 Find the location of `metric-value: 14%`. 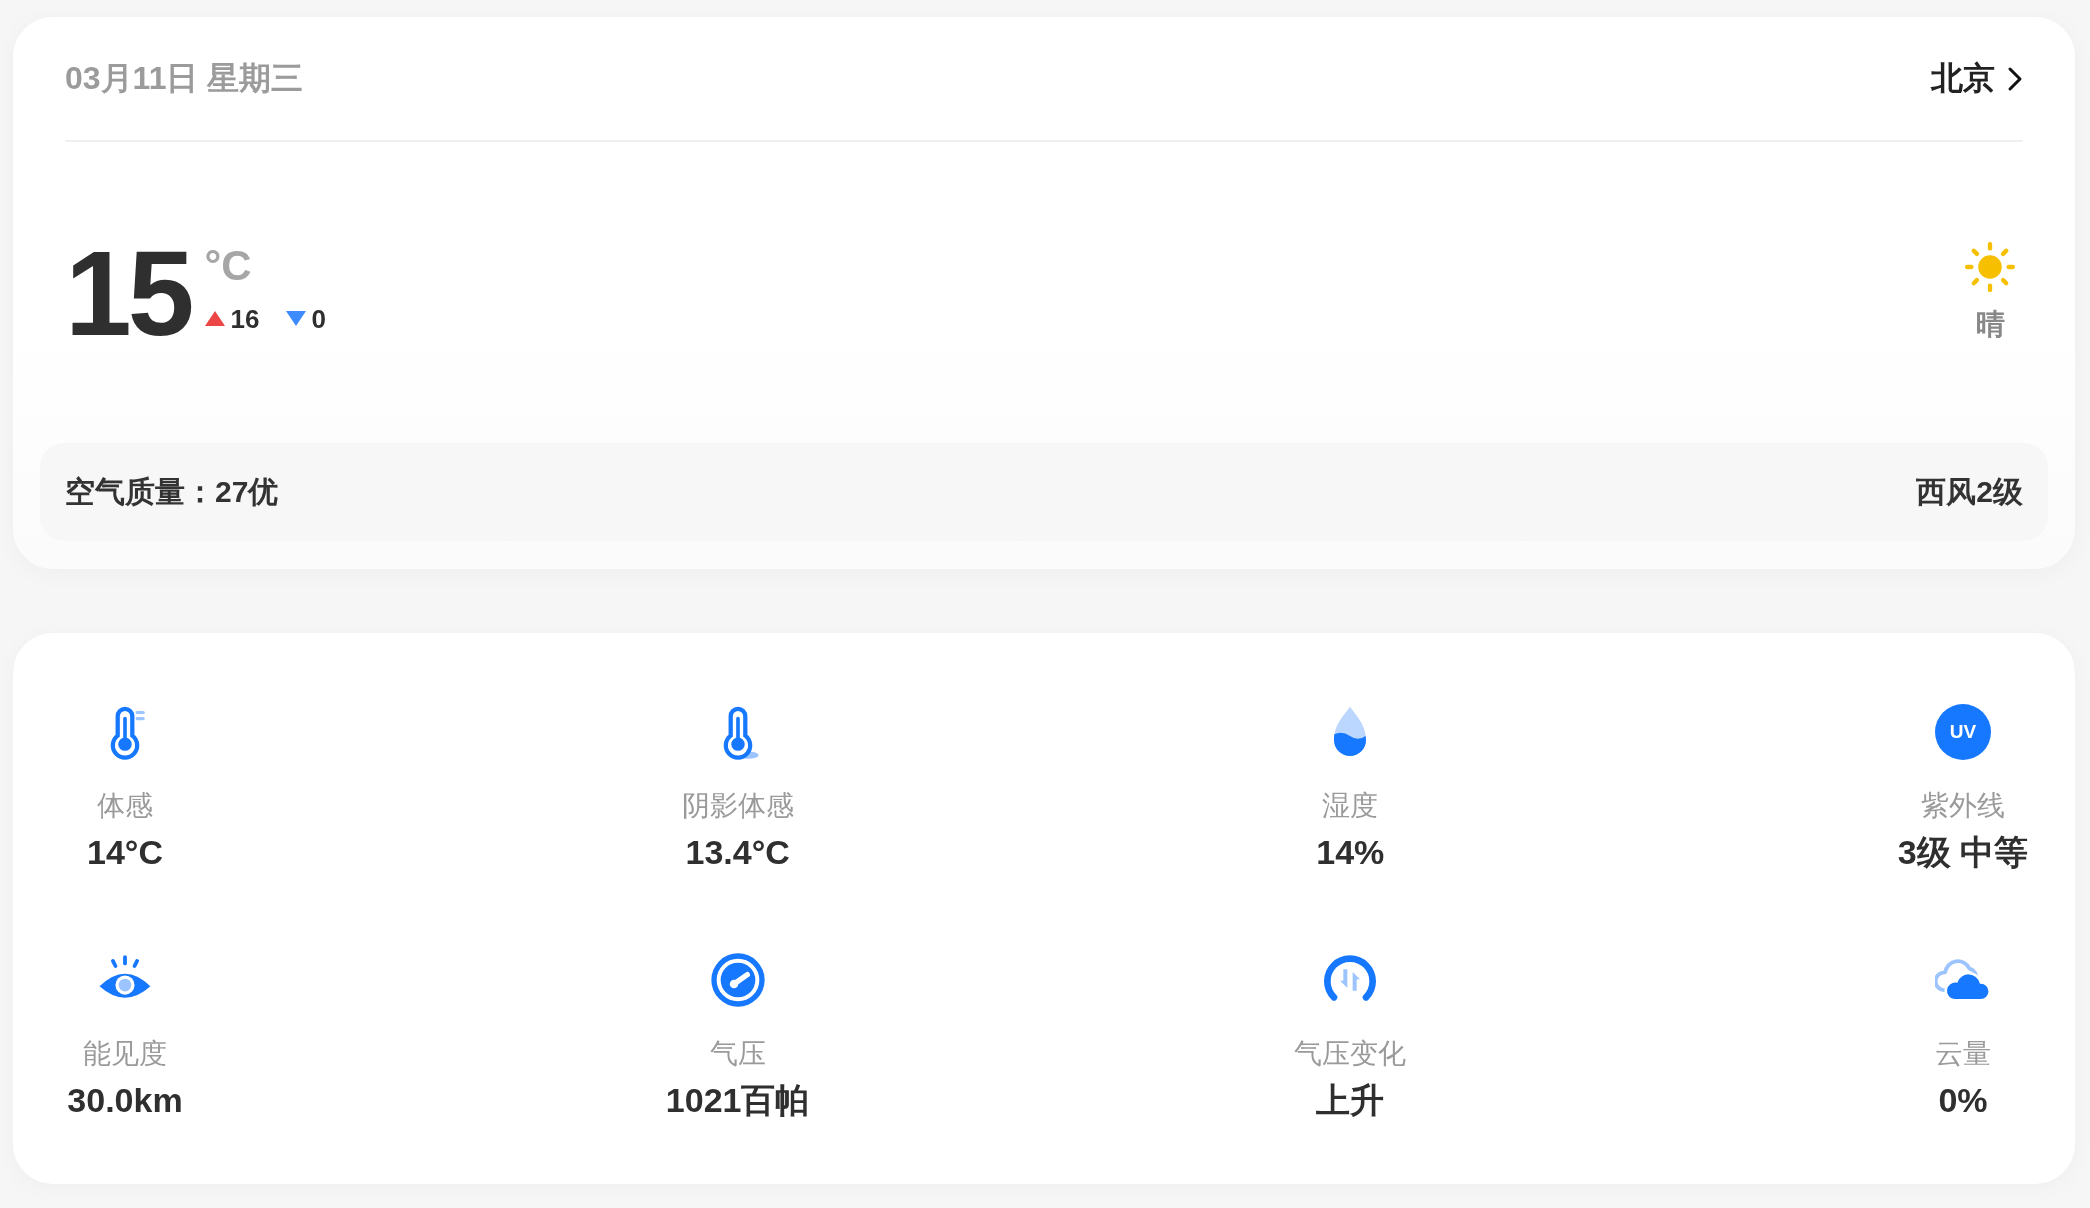

metric-value: 14% is located at coordinates (1350, 852).